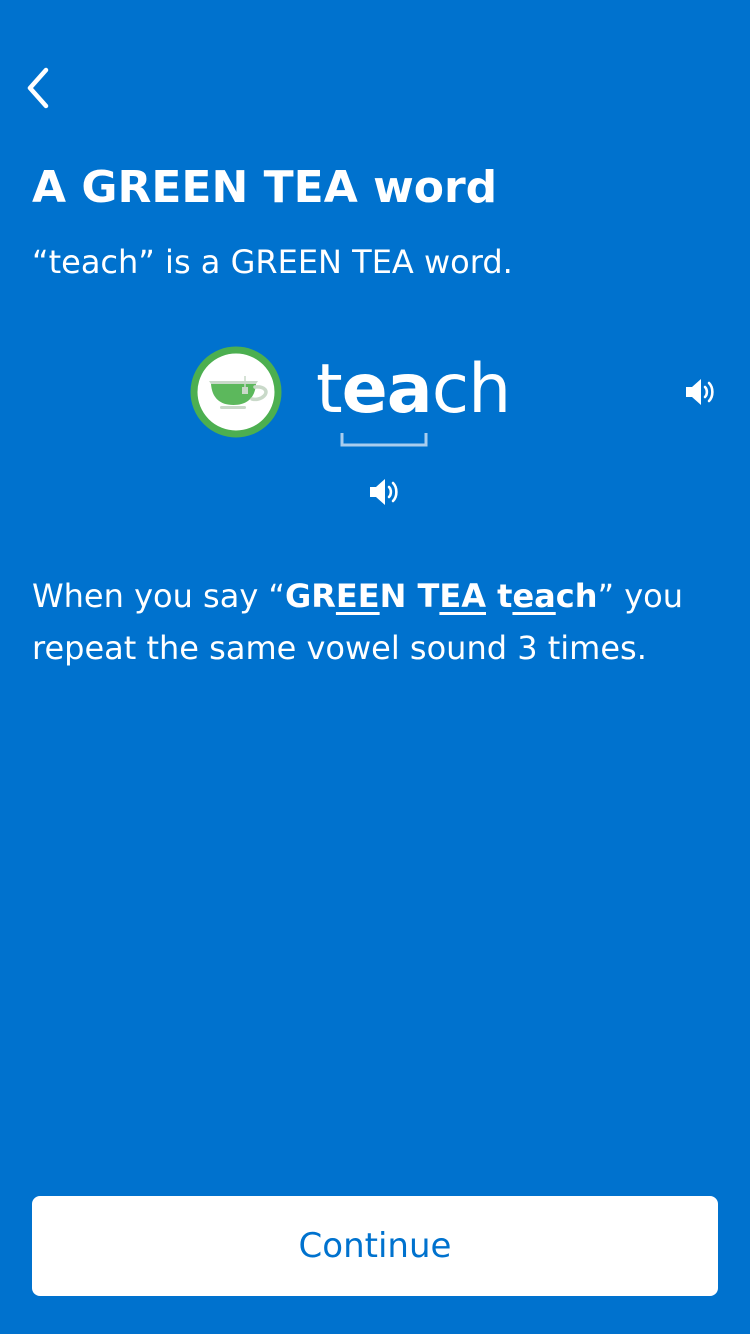  What do you see at coordinates (310, 596) in the screenshot?
I see `explanation-bold-1a: GR` at bounding box center [310, 596].